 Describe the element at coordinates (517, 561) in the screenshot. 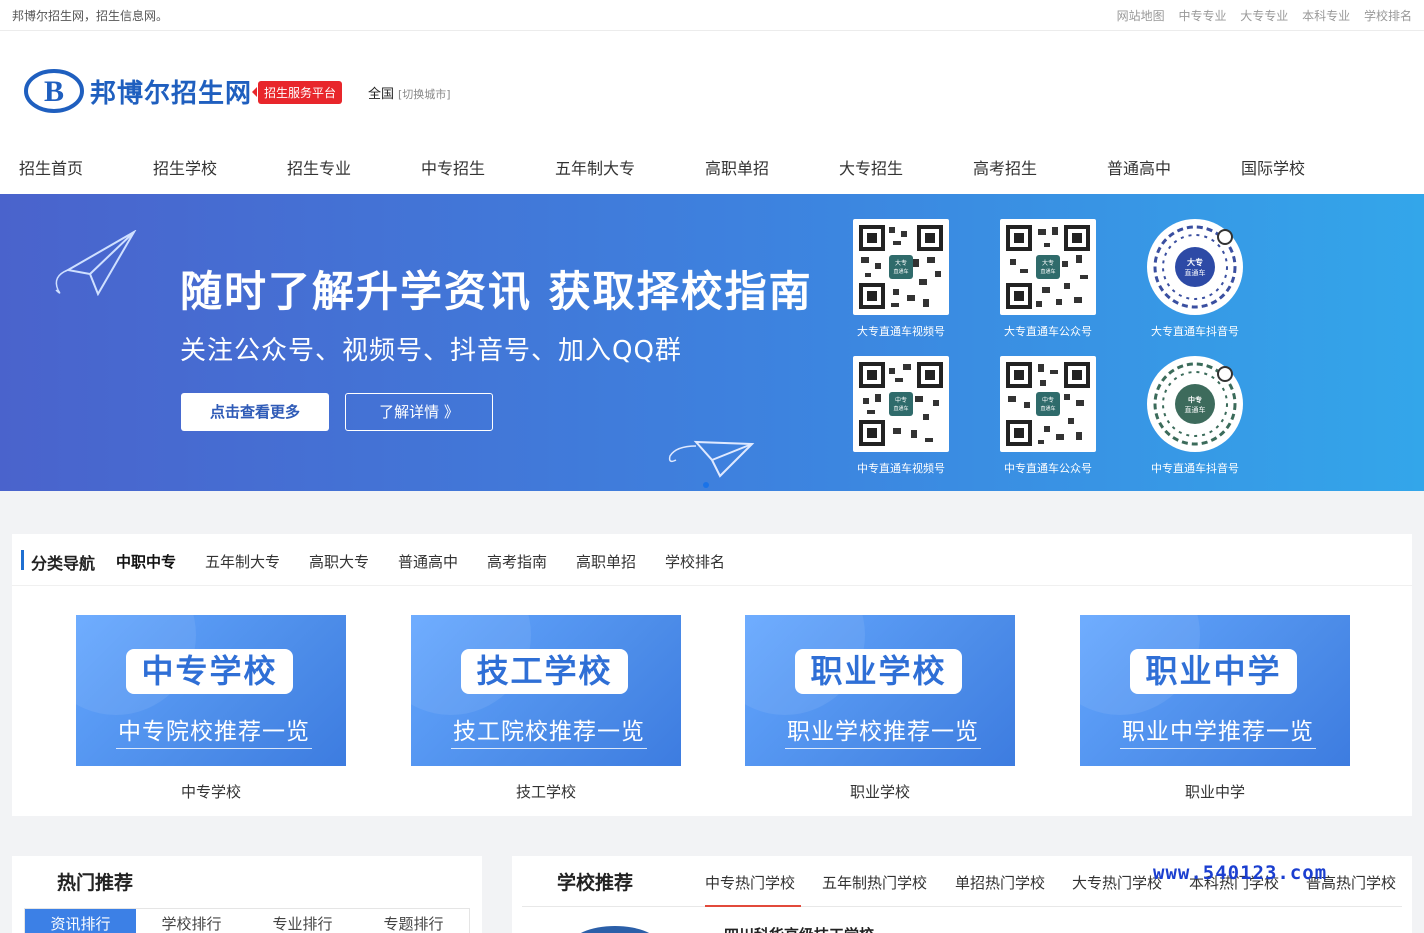

I see `category-tab-gaokao: 高考指南` at that location.